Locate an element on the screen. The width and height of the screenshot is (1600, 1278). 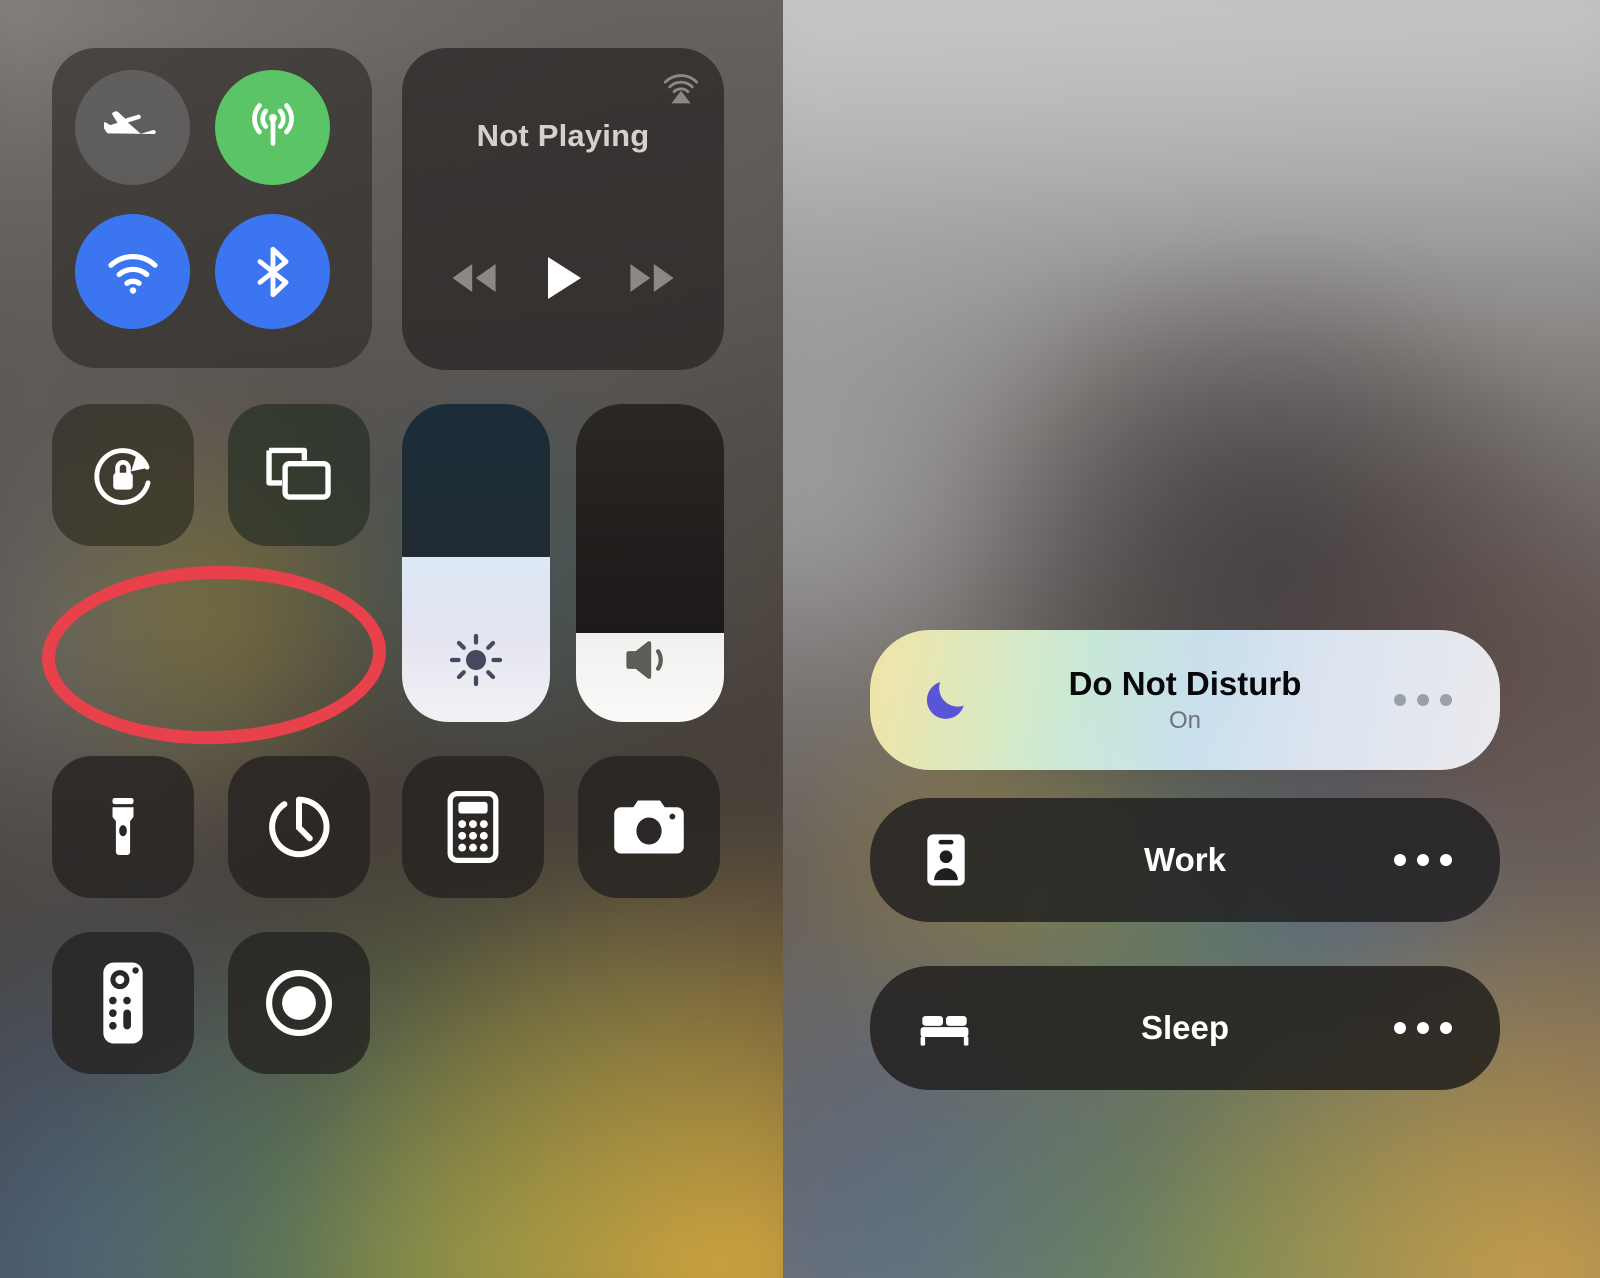
cellular-icon is located at coordinates (272, 127).